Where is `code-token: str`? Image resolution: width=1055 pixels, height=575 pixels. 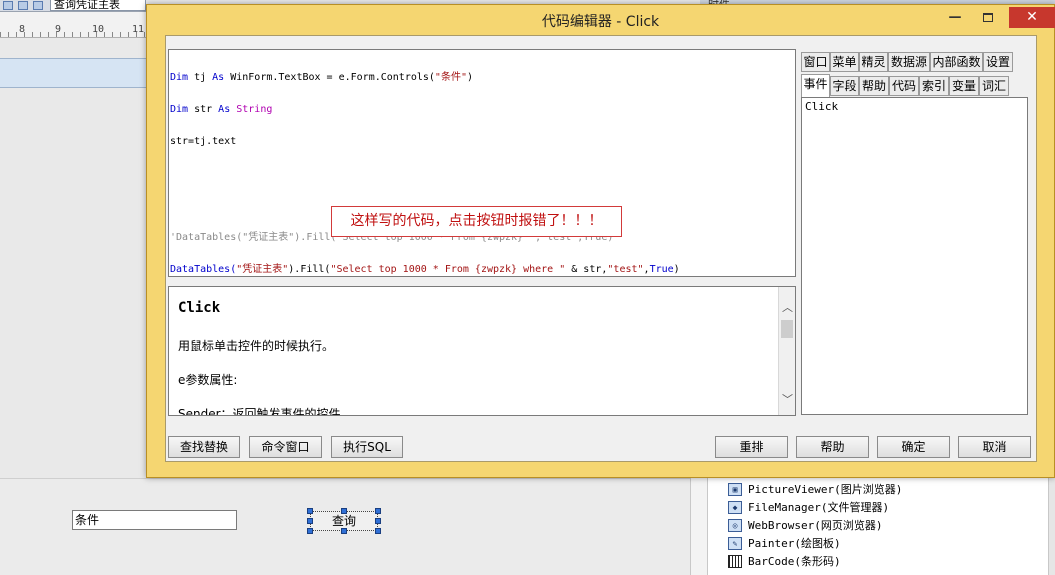
code-token: str is located at coordinates (203, 109).